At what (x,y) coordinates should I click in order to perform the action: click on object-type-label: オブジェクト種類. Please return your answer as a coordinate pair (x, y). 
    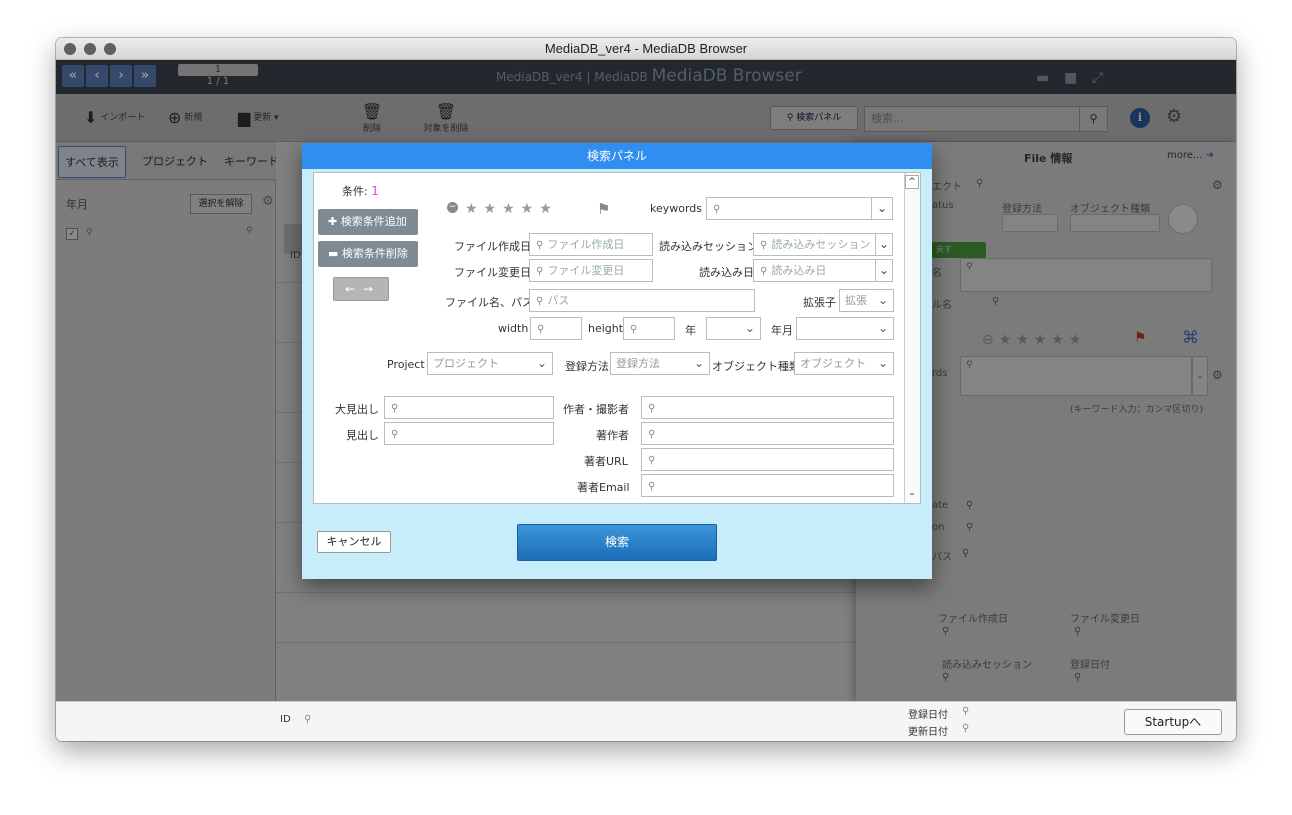
    Looking at the image, I should click on (756, 366).